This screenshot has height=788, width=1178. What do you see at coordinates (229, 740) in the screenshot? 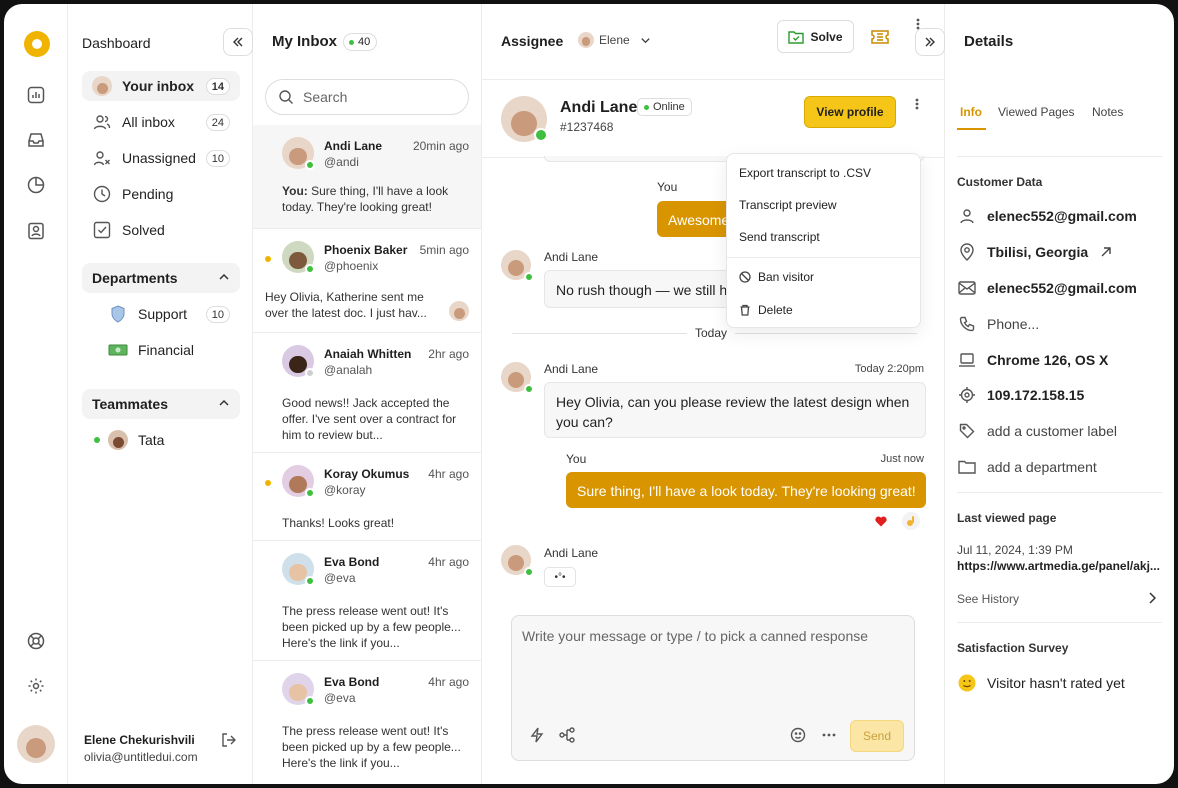
I see `logout-icon` at bounding box center [229, 740].